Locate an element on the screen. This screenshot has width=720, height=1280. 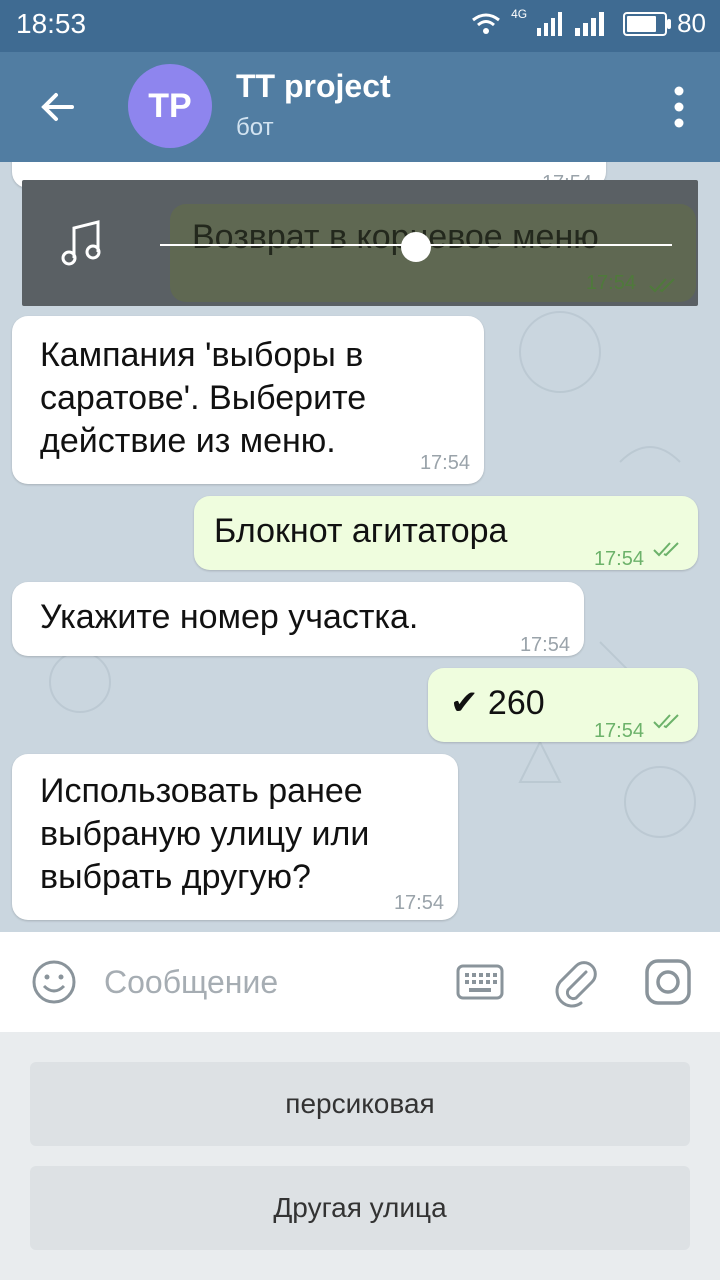
emoji-icon is located at coordinates (54, 982).